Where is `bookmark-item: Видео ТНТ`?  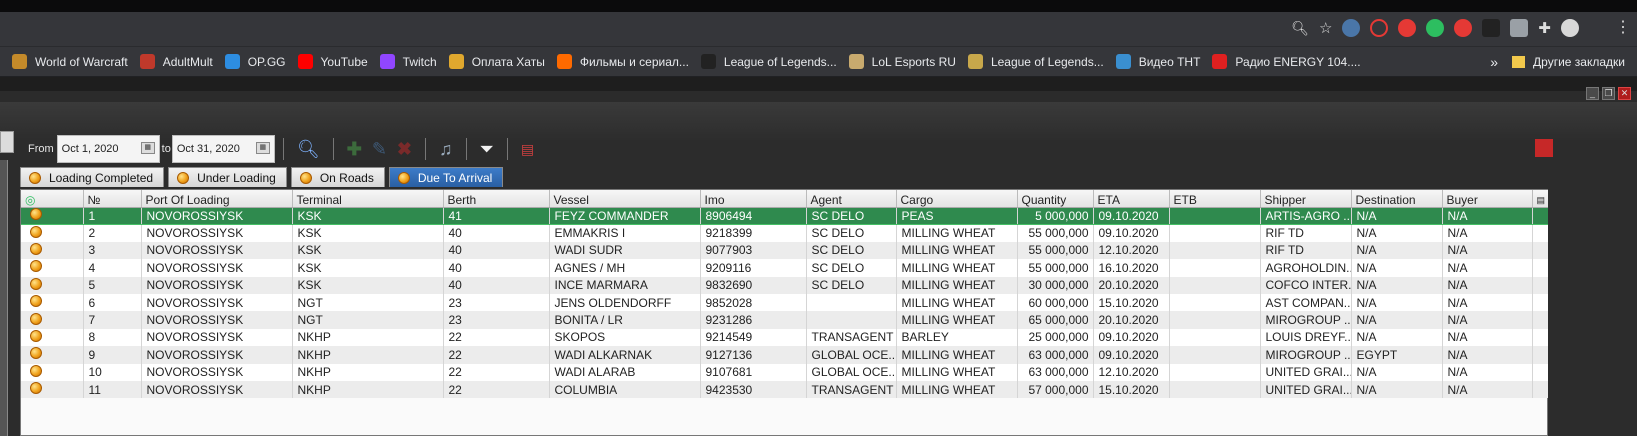 bookmark-item: Видео ТНТ is located at coordinates (1157, 61).